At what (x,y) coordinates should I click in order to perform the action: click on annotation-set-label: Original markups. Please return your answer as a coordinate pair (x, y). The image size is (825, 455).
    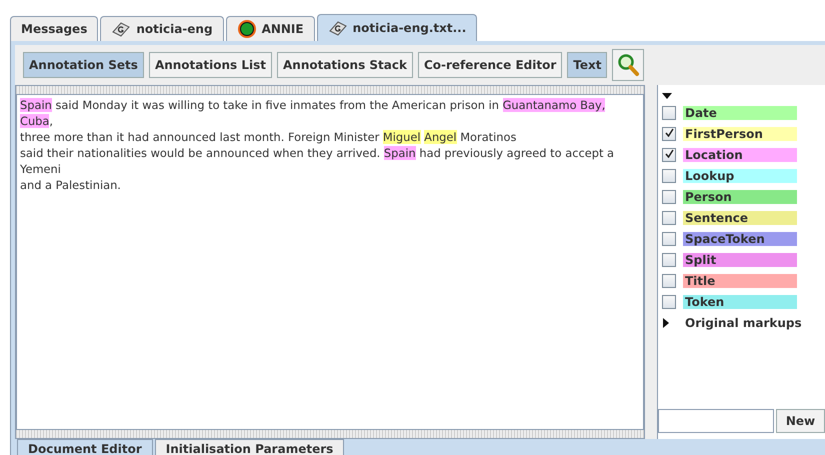
    Looking at the image, I should click on (743, 323).